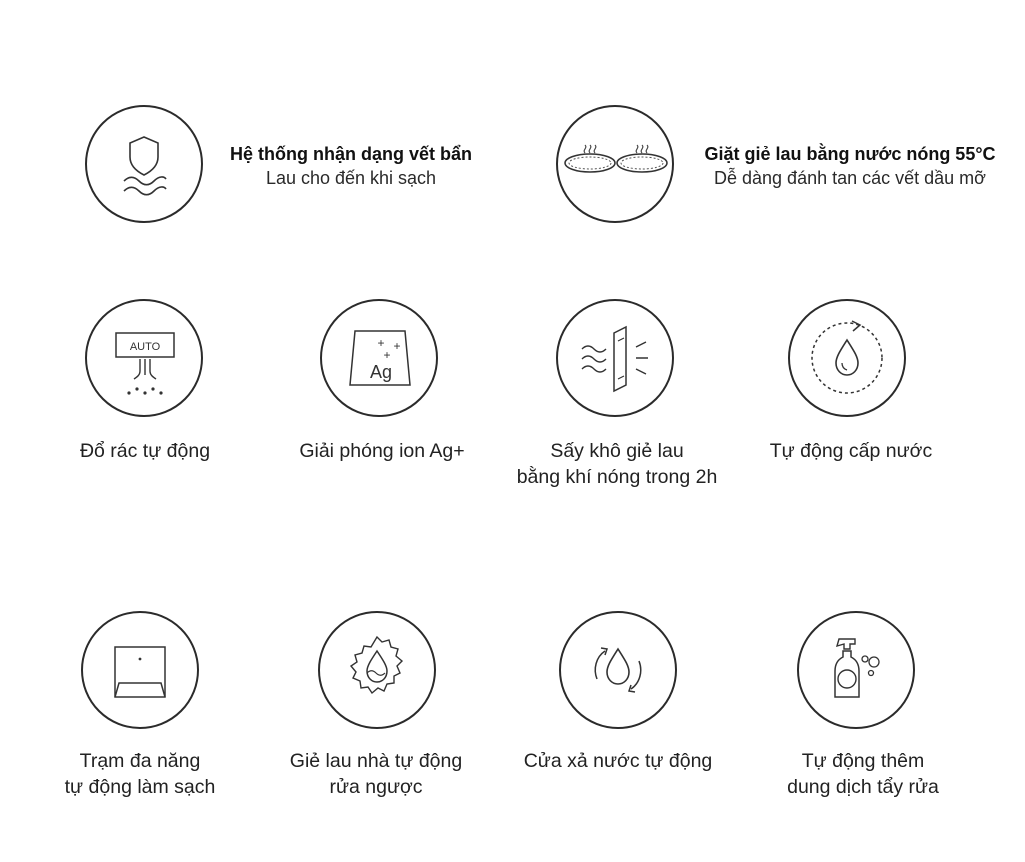 The image size is (1025, 862). Describe the element at coordinates (863, 774) in the screenshot. I see `label-detergent: Tự động thêm dung dịch tẩy rửa` at that location.